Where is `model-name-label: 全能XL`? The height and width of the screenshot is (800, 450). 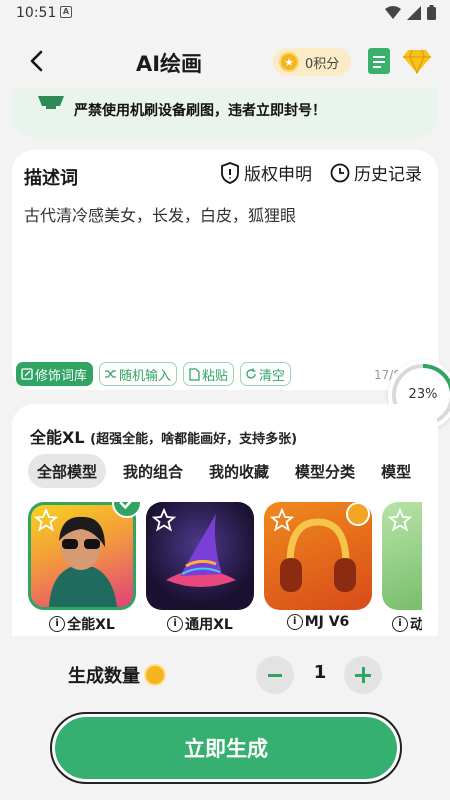 model-name-label: 全能XL is located at coordinates (91, 625).